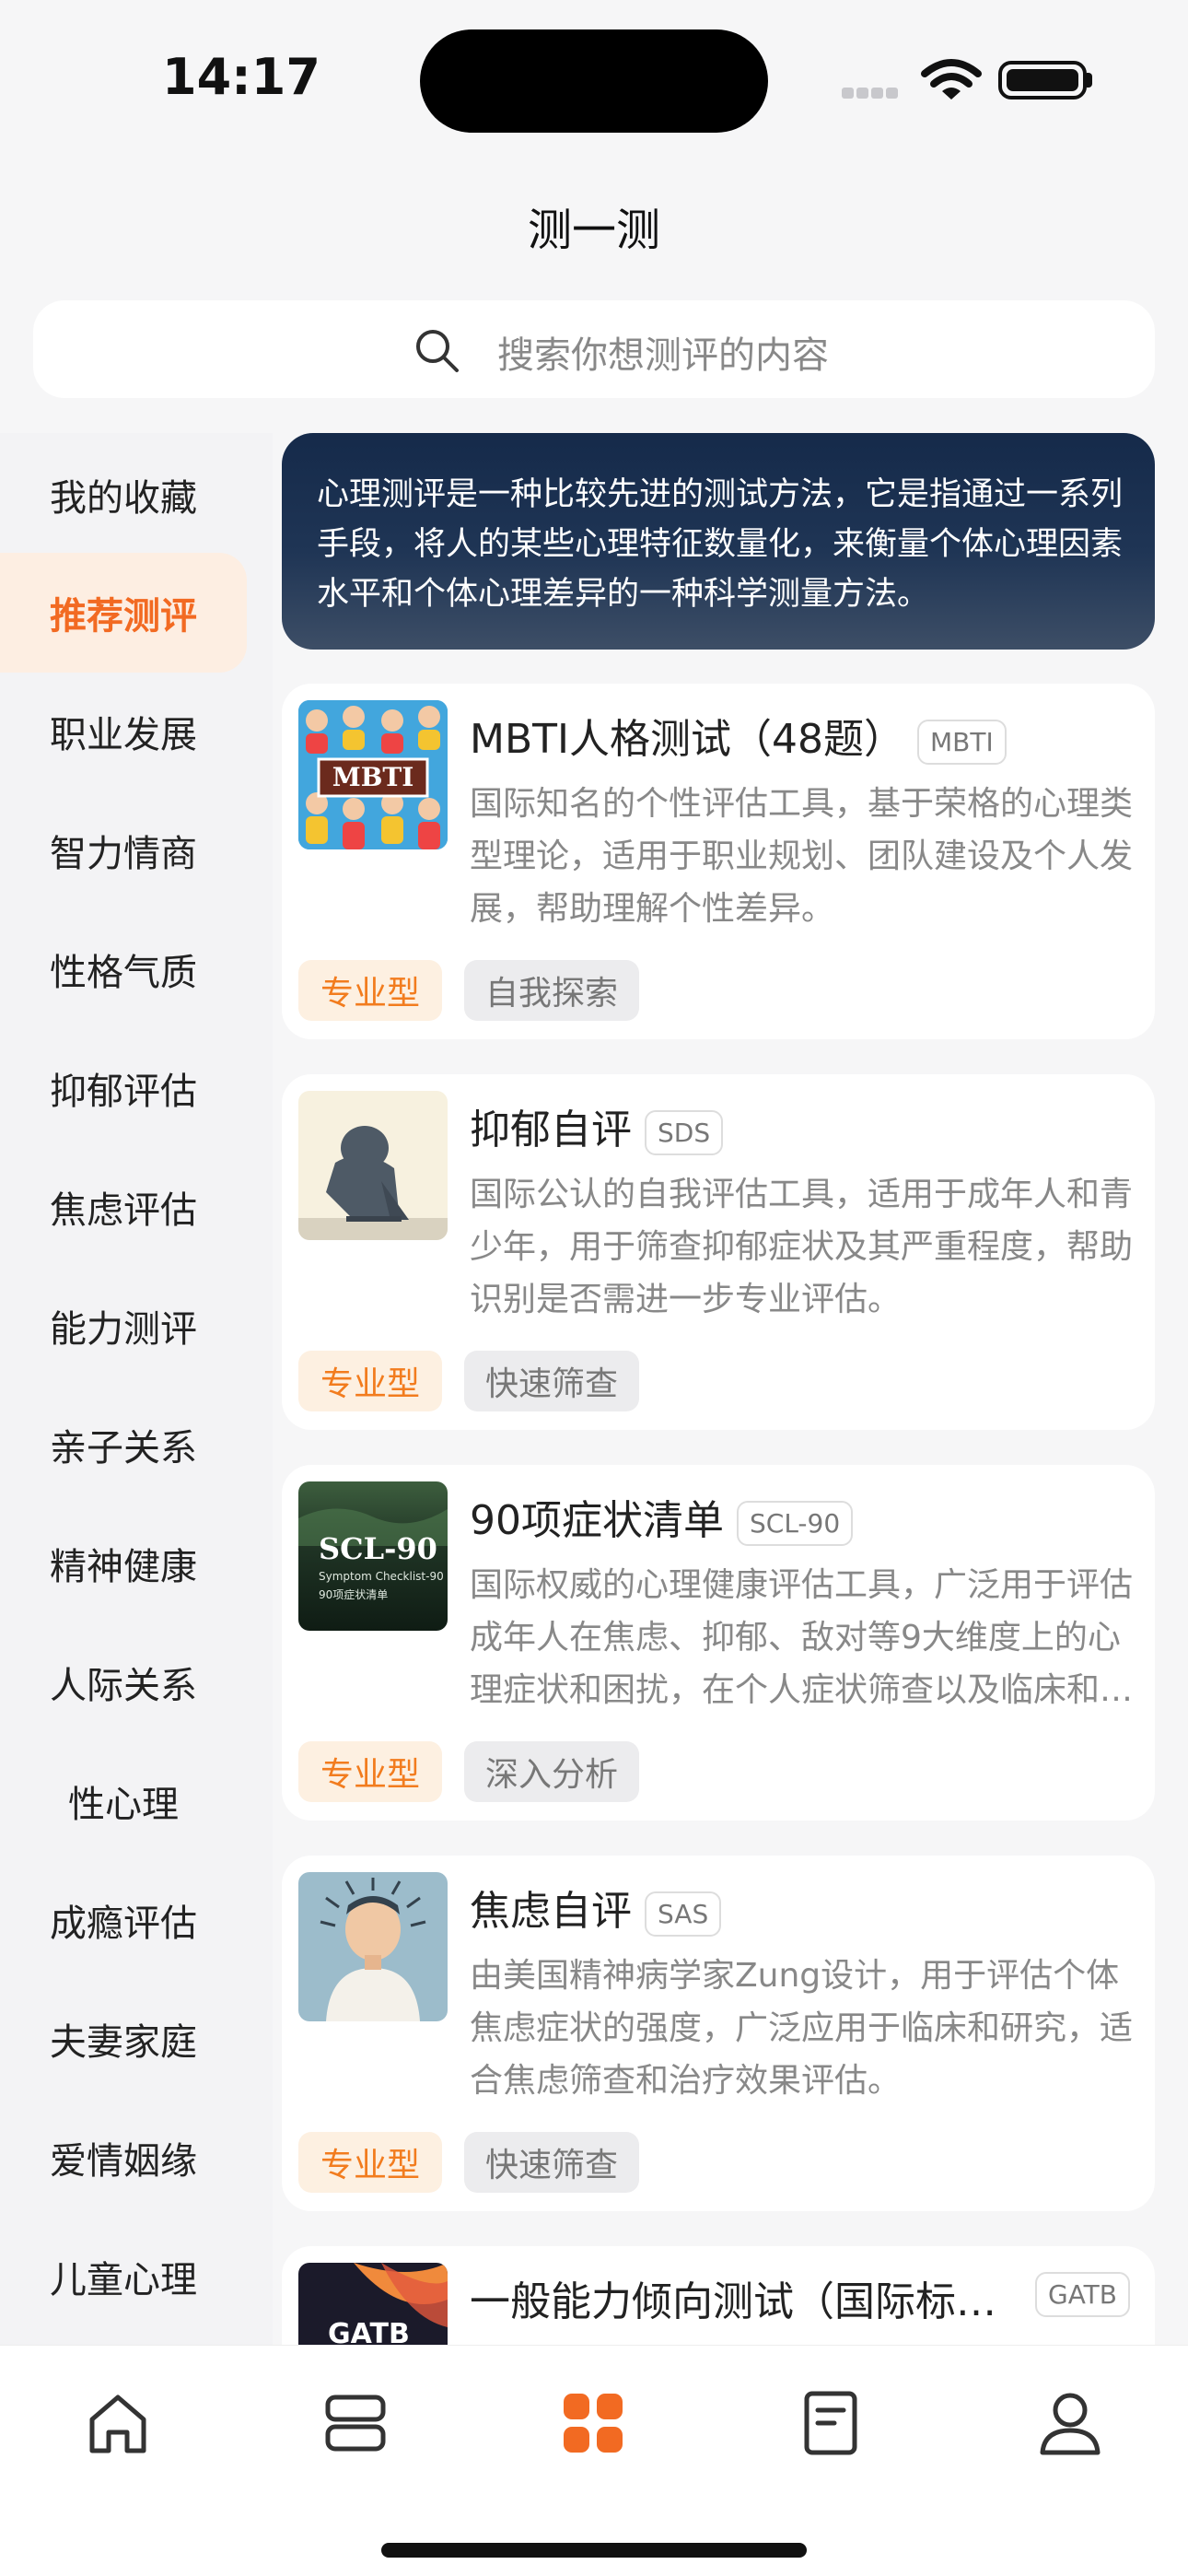  Describe the element at coordinates (1042, 80) in the screenshot. I see `battery-icon` at that location.